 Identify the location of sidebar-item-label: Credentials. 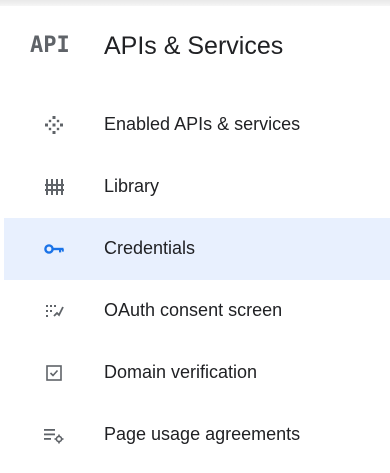
(150, 248).